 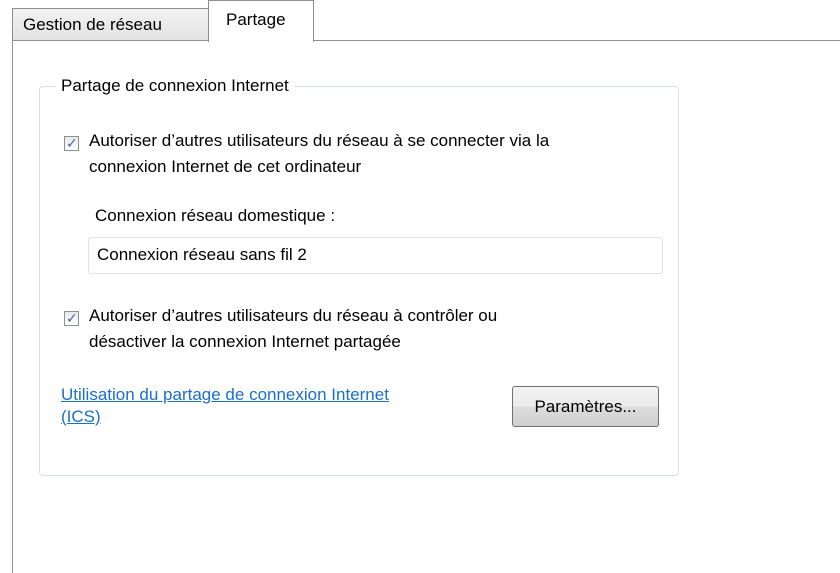 What do you see at coordinates (375, 255) in the screenshot?
I see `home-network-field: Connexion réseau sans fil 2` at bounding box center [375, 255].